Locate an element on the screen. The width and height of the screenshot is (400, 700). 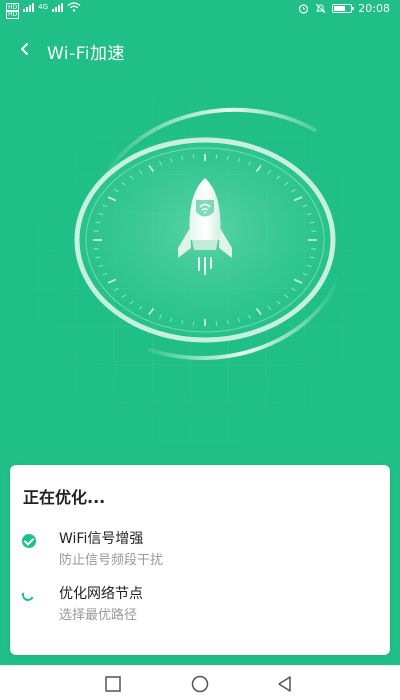
loading-spinner-icon is located at coordinates (28, 595).